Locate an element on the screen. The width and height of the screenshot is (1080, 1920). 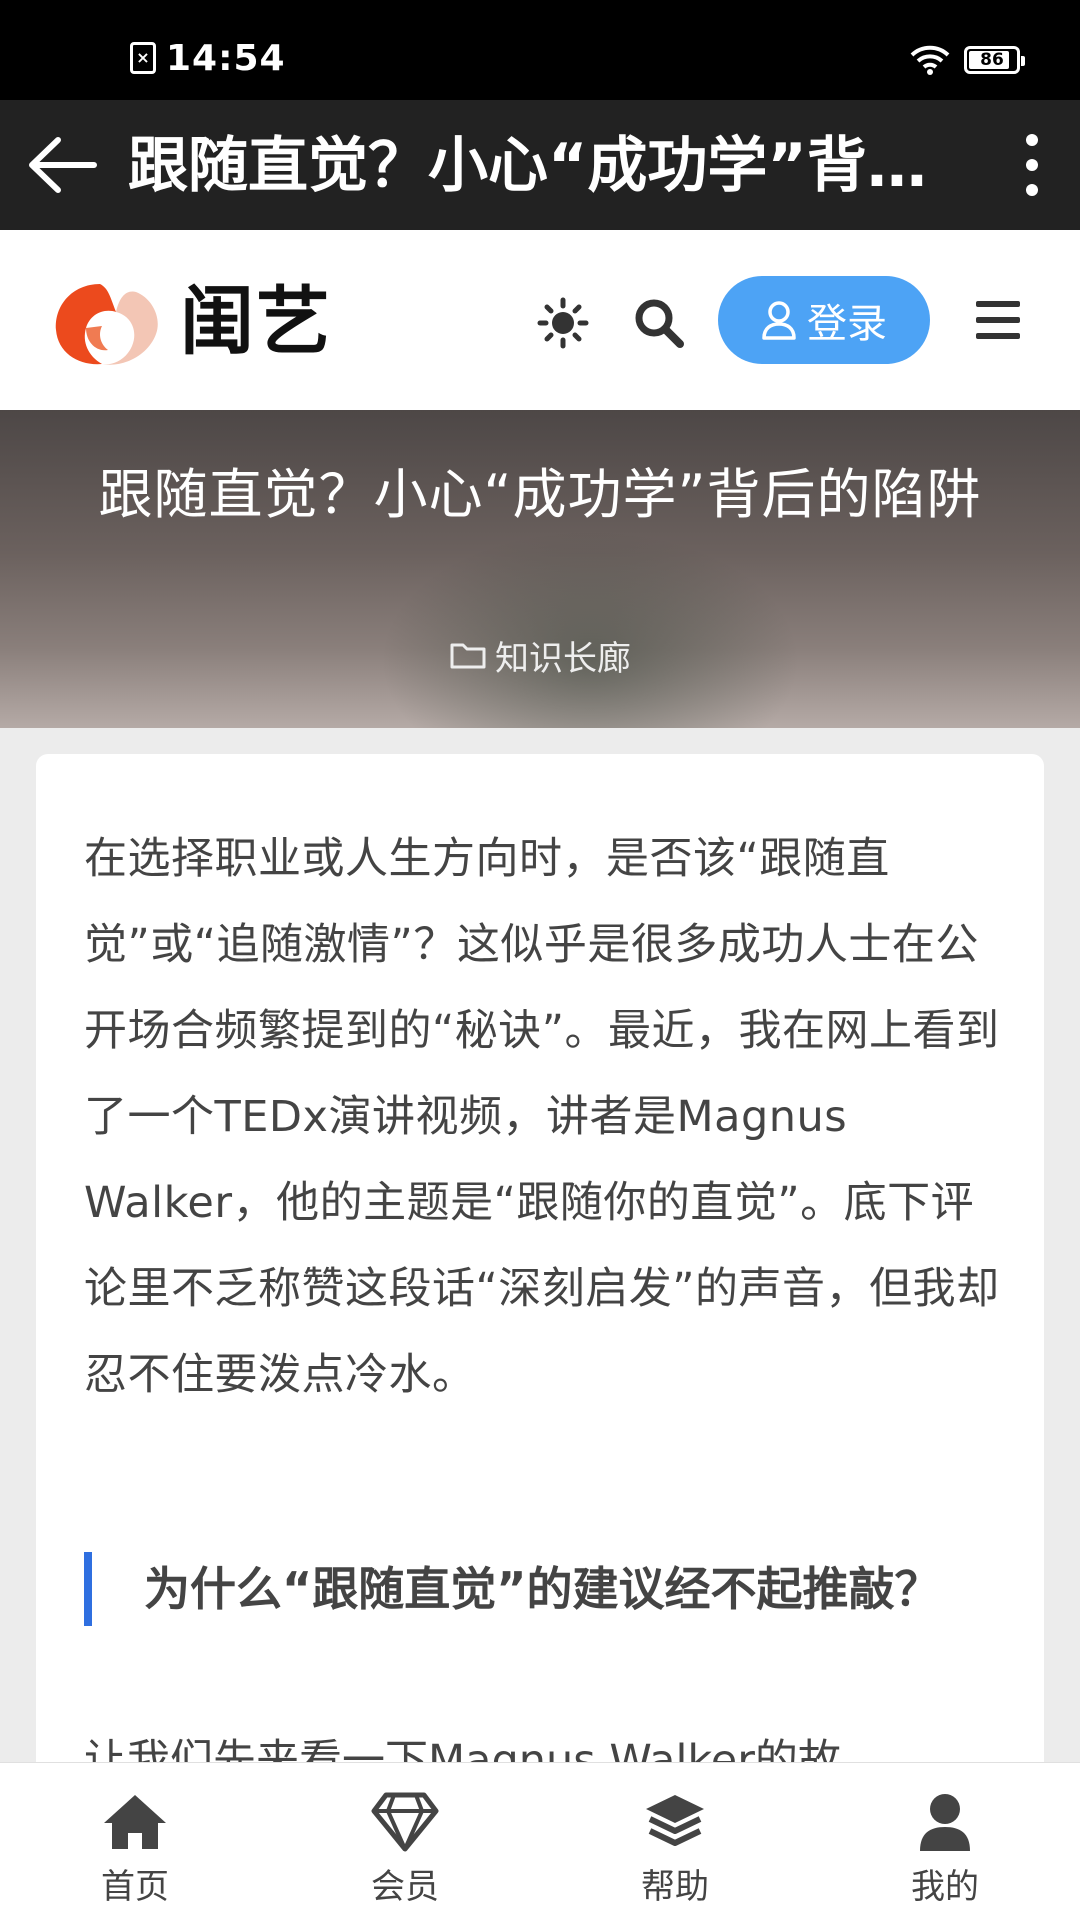
battery-level: 86 is located at coordinates (992, 60).